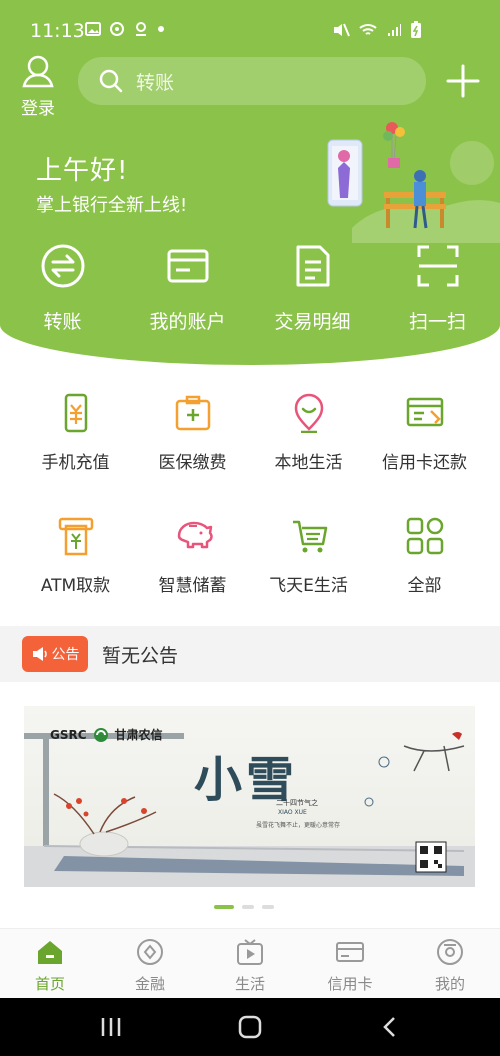  I want to click on quick-action-label: 交易明细, so click(312, 322).